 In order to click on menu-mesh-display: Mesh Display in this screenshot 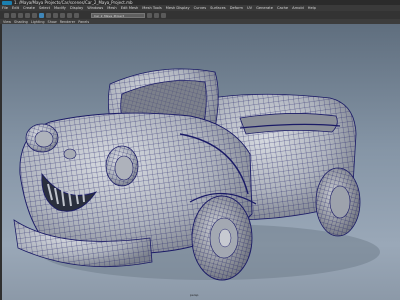, I will do `click(178, 8)`.